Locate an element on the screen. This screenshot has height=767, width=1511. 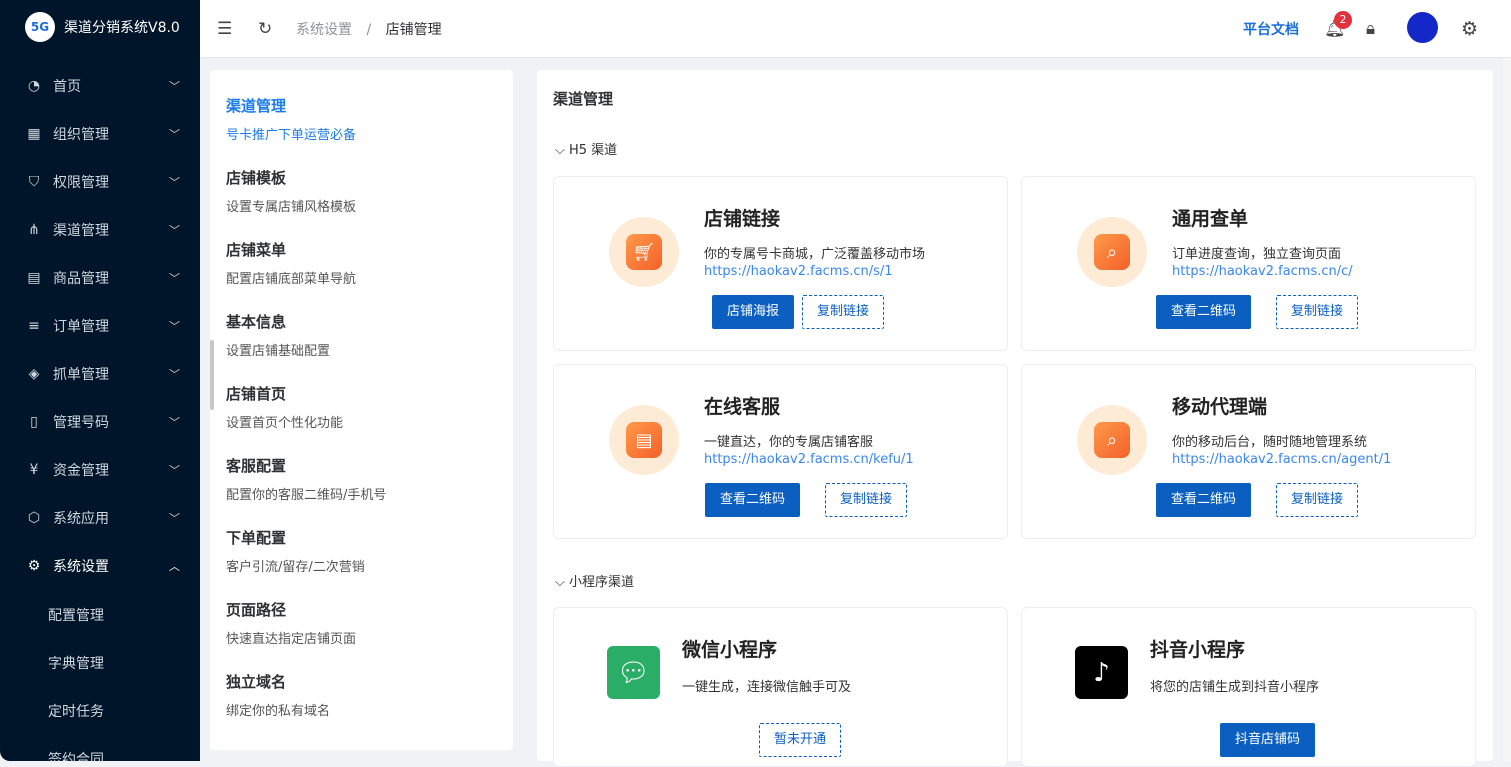
sidebar-item-label: 订单管理 is located at coordinates (81, 327).